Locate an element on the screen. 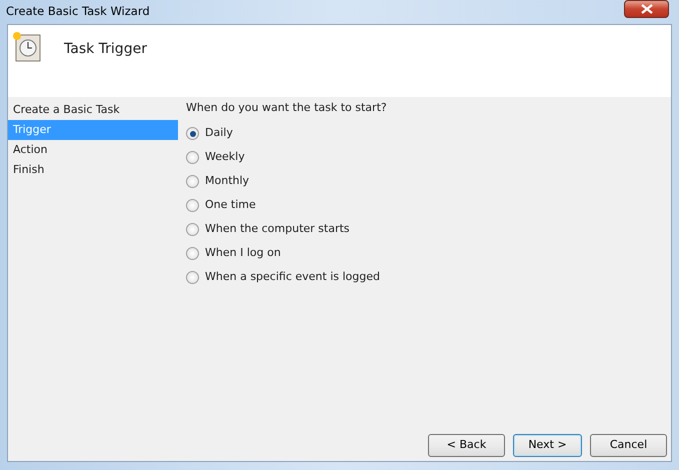 This screenshot has height=470, width=679. window-title: Create Basic Task Wizard is located at coordinates (78, 11).